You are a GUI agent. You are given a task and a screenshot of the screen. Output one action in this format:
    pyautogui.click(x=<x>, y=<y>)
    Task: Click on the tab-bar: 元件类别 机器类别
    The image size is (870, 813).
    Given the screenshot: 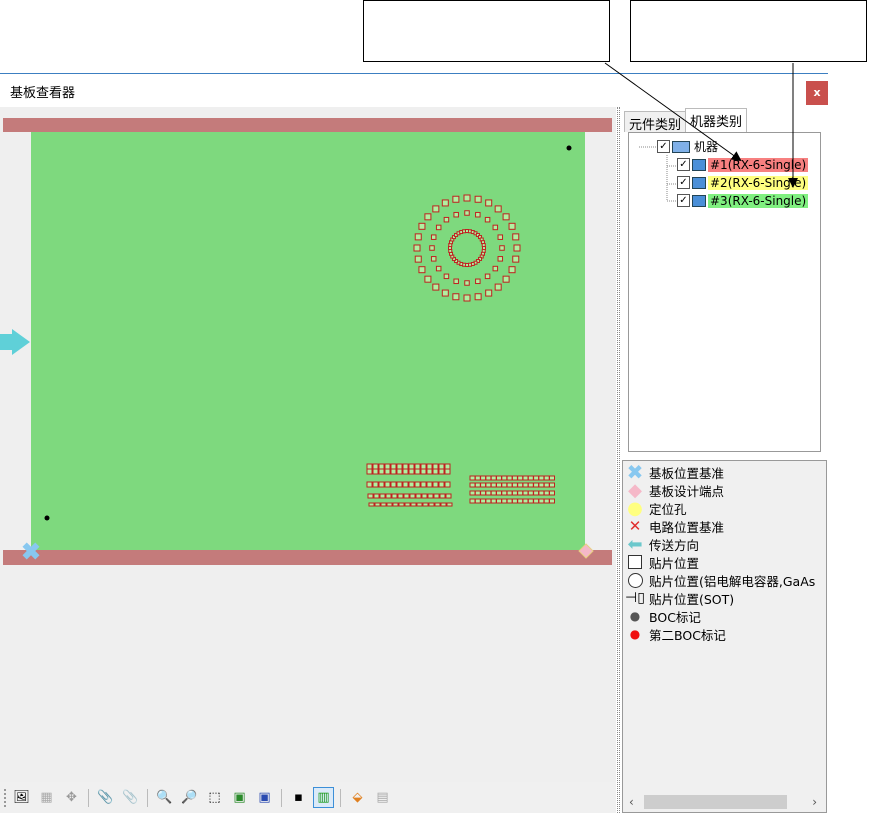 What is the action you would take?
    pyautogui.click(x=686, y=120)
    